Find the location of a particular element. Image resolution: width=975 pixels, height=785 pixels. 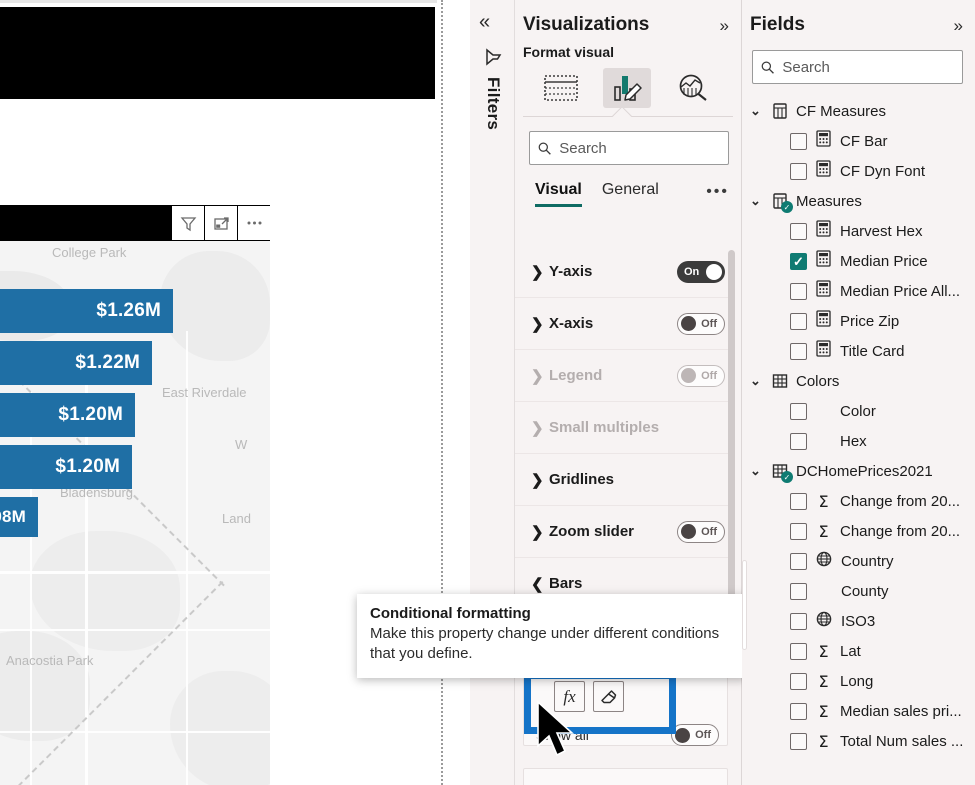

fields-search-input is located at coordinates (868, 67).